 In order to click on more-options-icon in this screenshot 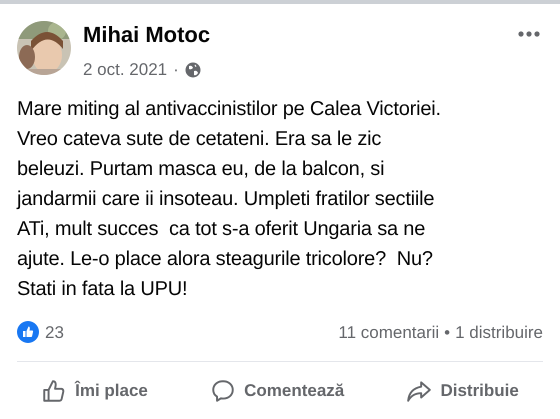, I will do `click(529, 34)`.